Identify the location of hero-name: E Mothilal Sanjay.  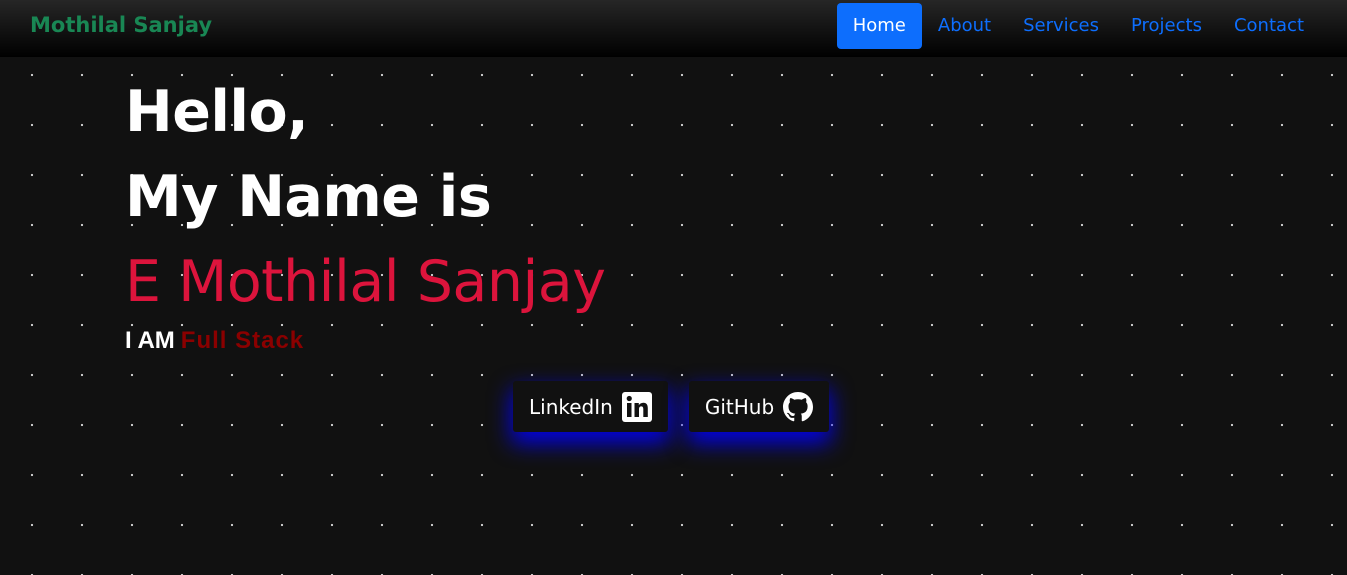
(365, 282).